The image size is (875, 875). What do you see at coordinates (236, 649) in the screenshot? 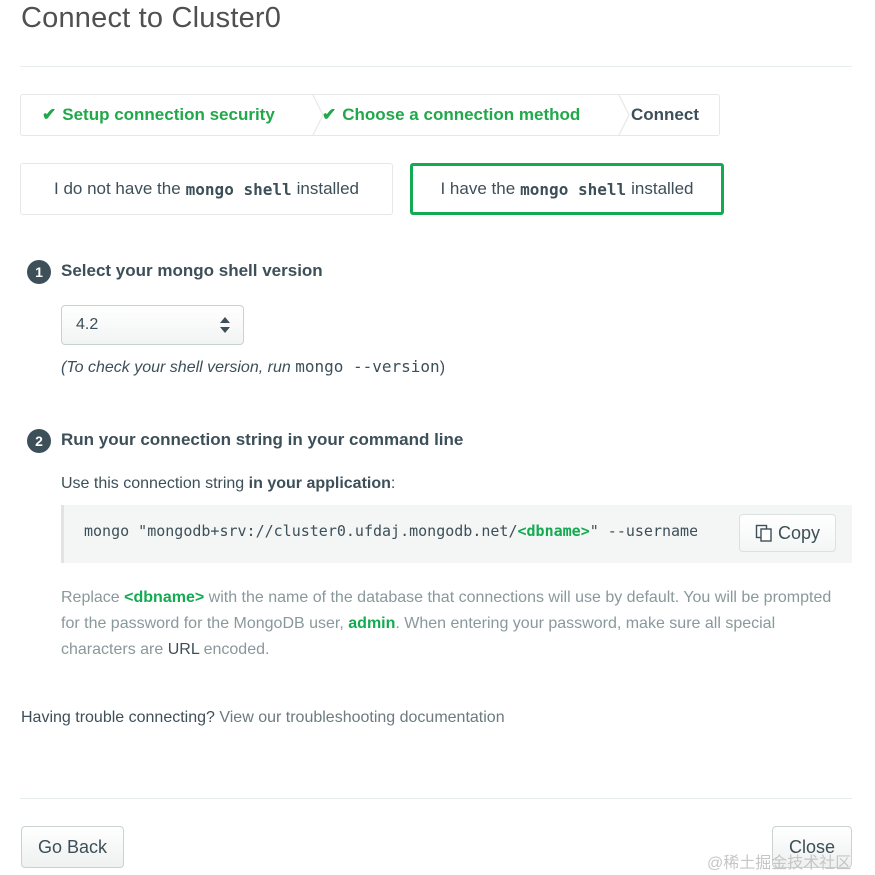
I see `note-text: encoded.` at bounding box center [236, 649].